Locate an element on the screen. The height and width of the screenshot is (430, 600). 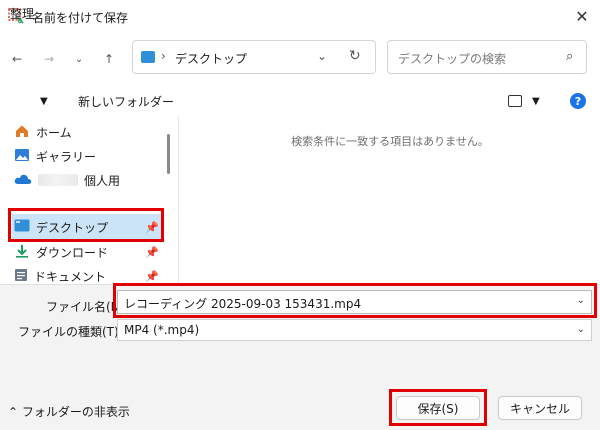
sidebar-item-label: ダウンロード is located at coordinates (72, 252).